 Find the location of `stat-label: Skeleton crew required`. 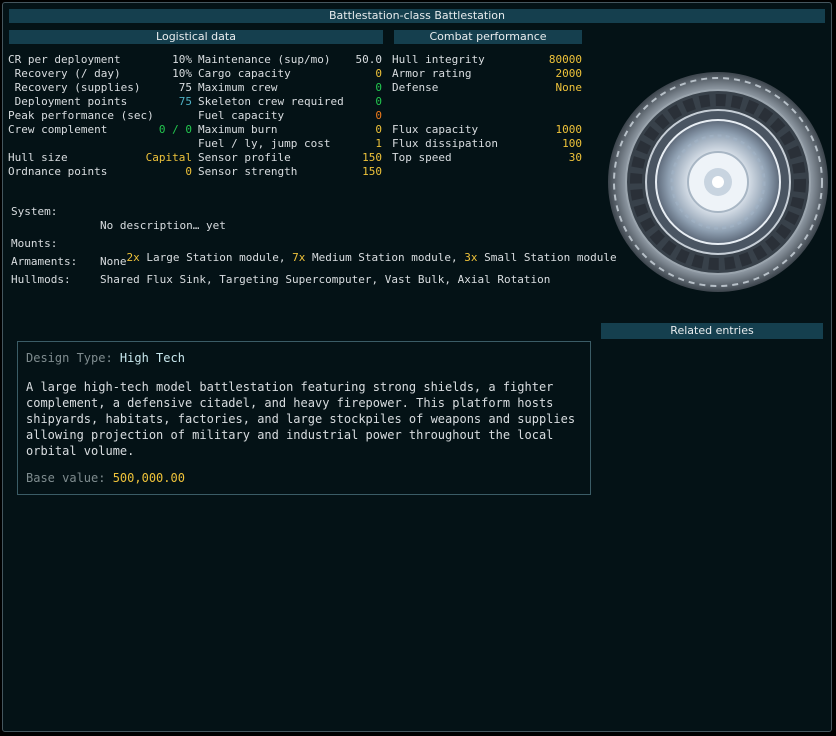

stat-label: Skeleton crew required is located at coordinates (271, 101).